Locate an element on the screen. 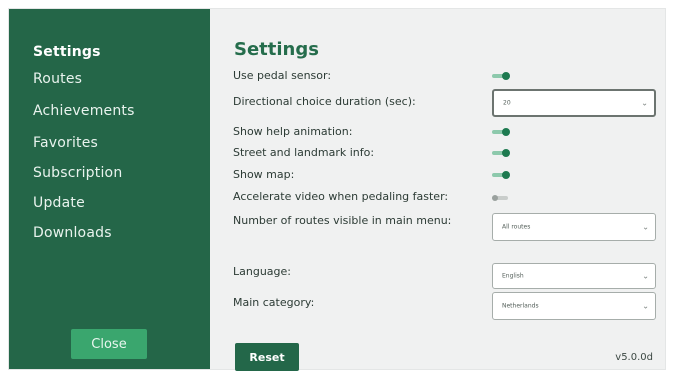  show-map-label: Show map: is located at coordinates (264, 174).